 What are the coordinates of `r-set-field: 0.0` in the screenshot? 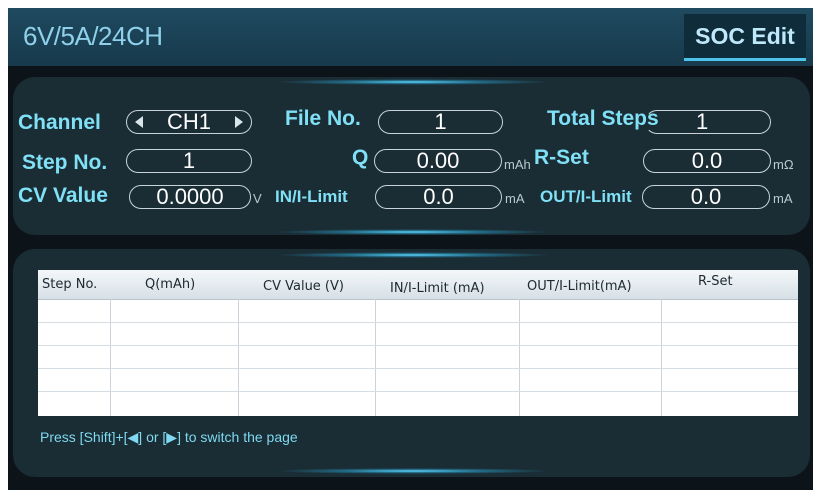 It's located at (707, 161).